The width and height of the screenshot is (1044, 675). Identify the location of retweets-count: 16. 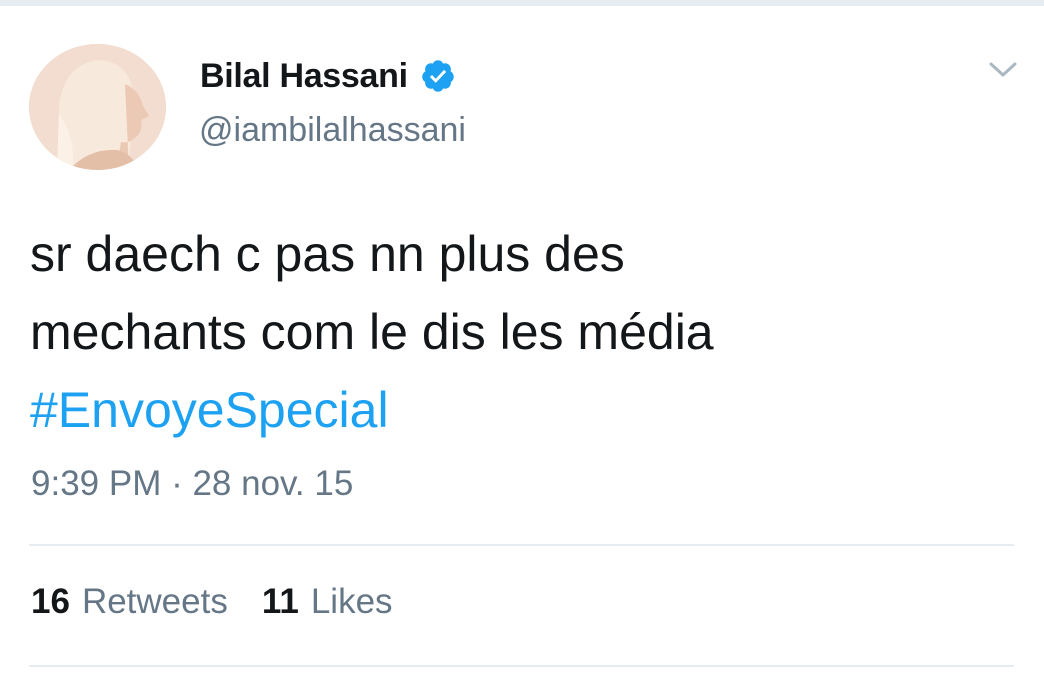
(50, 601).